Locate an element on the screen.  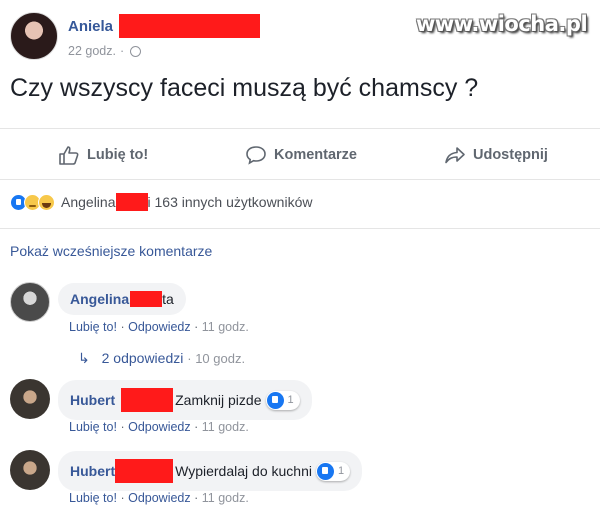
divider is located at coordinates (300, 228).